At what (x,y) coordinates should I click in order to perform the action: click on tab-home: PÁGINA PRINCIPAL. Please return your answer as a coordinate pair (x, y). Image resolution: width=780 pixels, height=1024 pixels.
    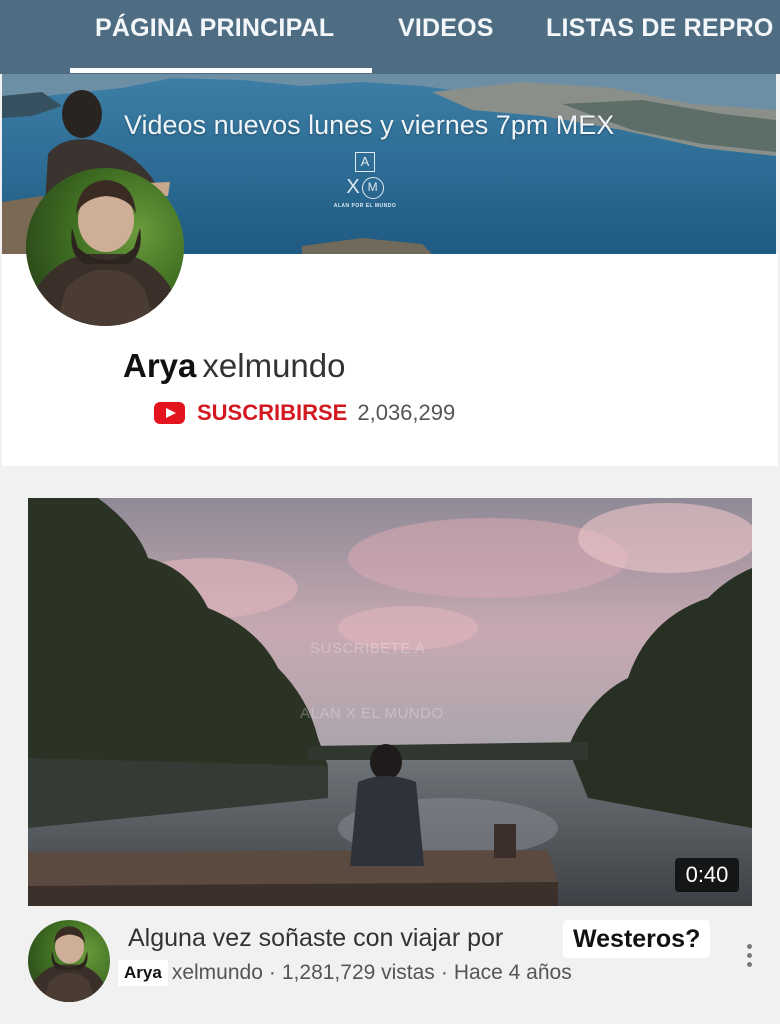
    Looking at the image, I should click on (214, 28).